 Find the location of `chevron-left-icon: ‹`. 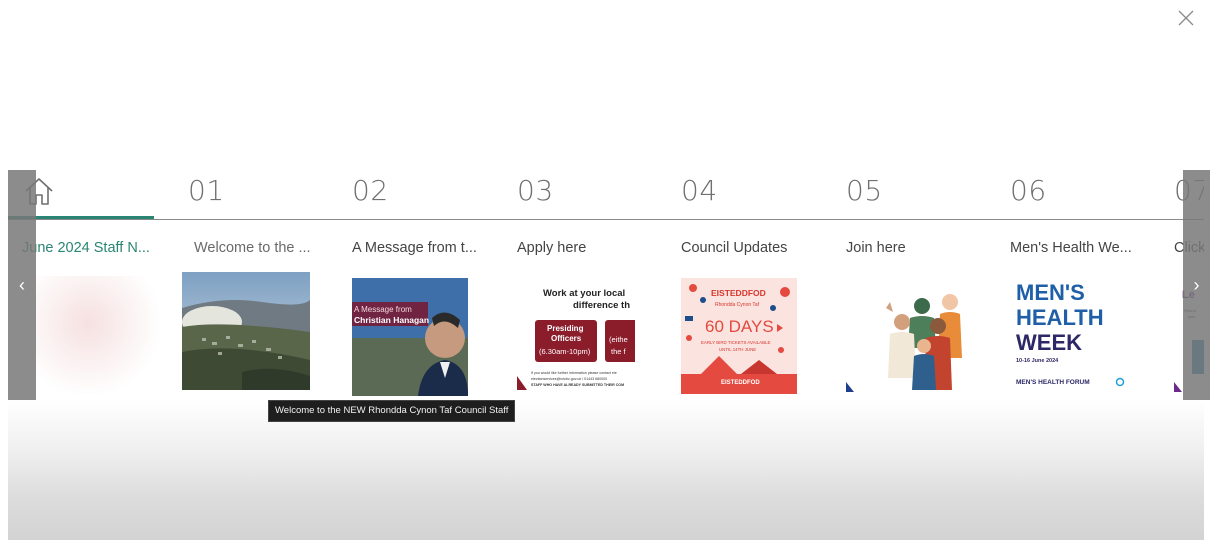

chevron-left-icon: ‹ is located at coordinates (22, 284).